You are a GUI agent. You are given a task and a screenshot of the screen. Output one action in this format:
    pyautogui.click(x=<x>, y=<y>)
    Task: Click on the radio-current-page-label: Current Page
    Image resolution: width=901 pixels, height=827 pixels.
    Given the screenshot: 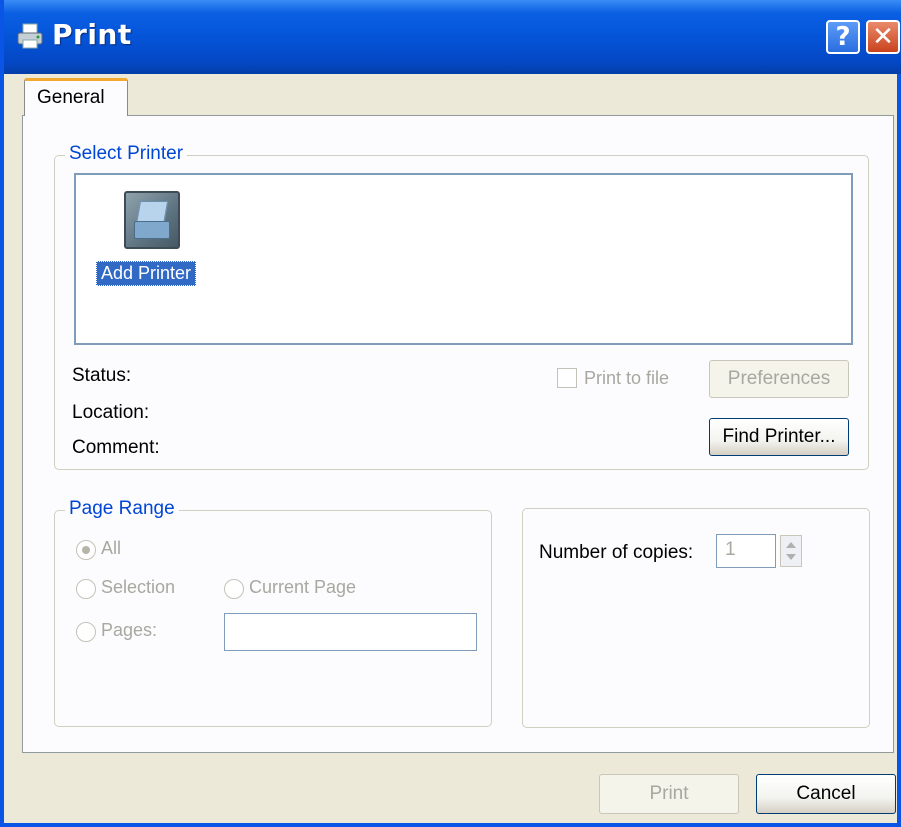 What is the action you would take?
    pyautogui.click(x=303, y=587)
    